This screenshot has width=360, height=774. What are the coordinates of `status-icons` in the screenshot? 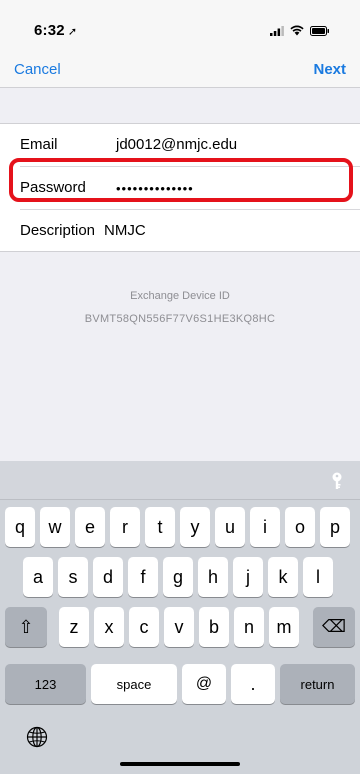 It's located at (300, 30).